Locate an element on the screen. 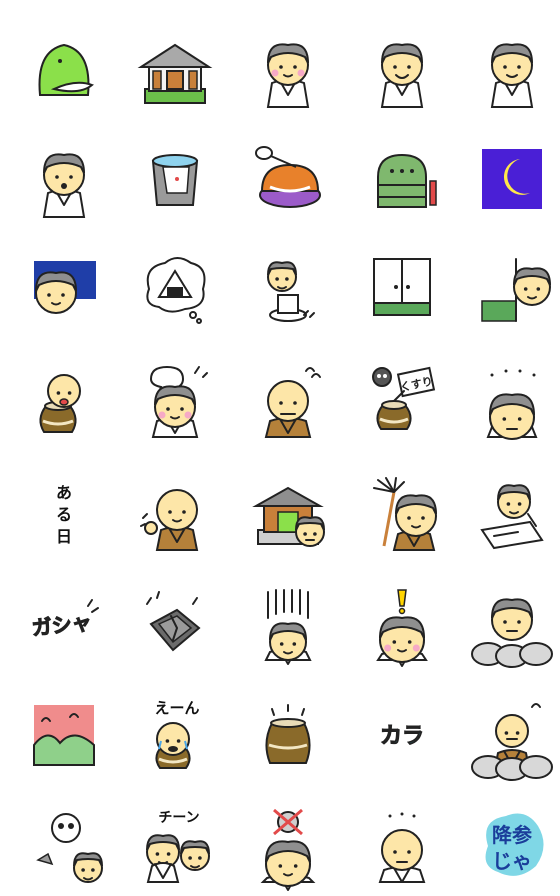 This screenshot has width=560, height=896. sticker-monk-crying: えーん is located at coordinates (175, 735).